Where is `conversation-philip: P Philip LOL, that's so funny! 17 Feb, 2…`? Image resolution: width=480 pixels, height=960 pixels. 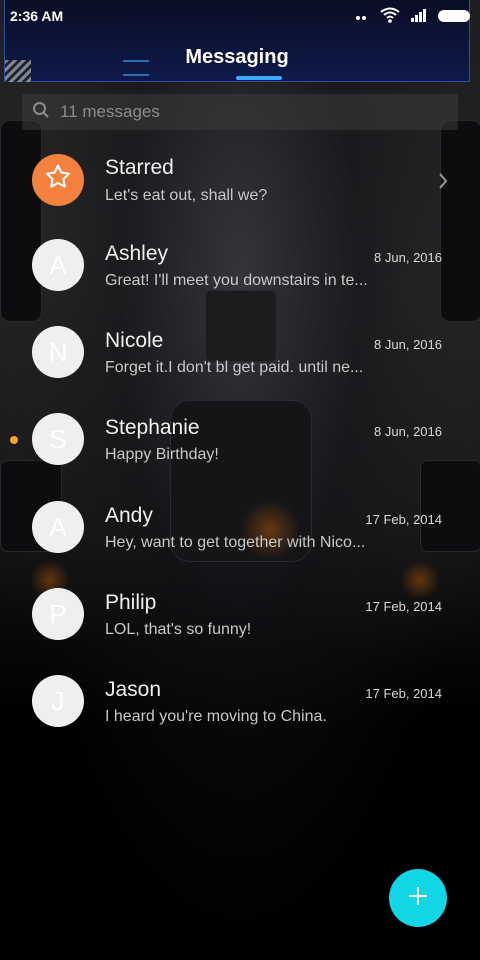
conversation-philip: P Philip LOL, that's so funny! 17 Feb, 2… is located at coordinates (240, 617).